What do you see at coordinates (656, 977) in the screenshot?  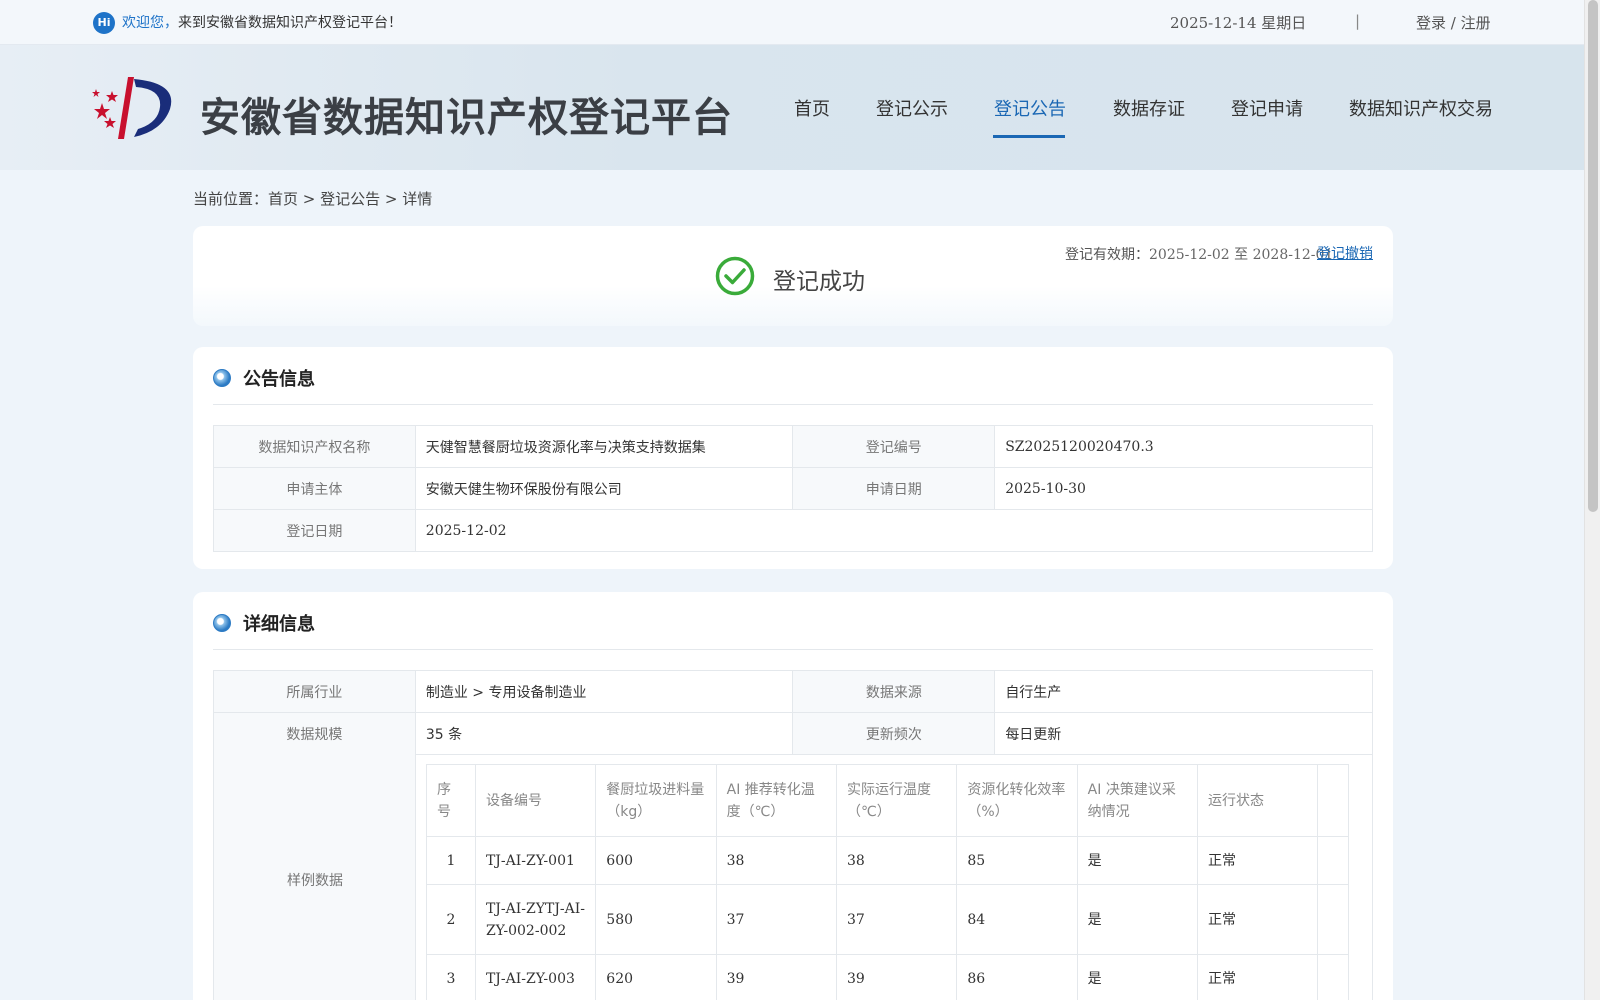 I see `cell-feed-amount: 620` at bounding box center [656, 977].